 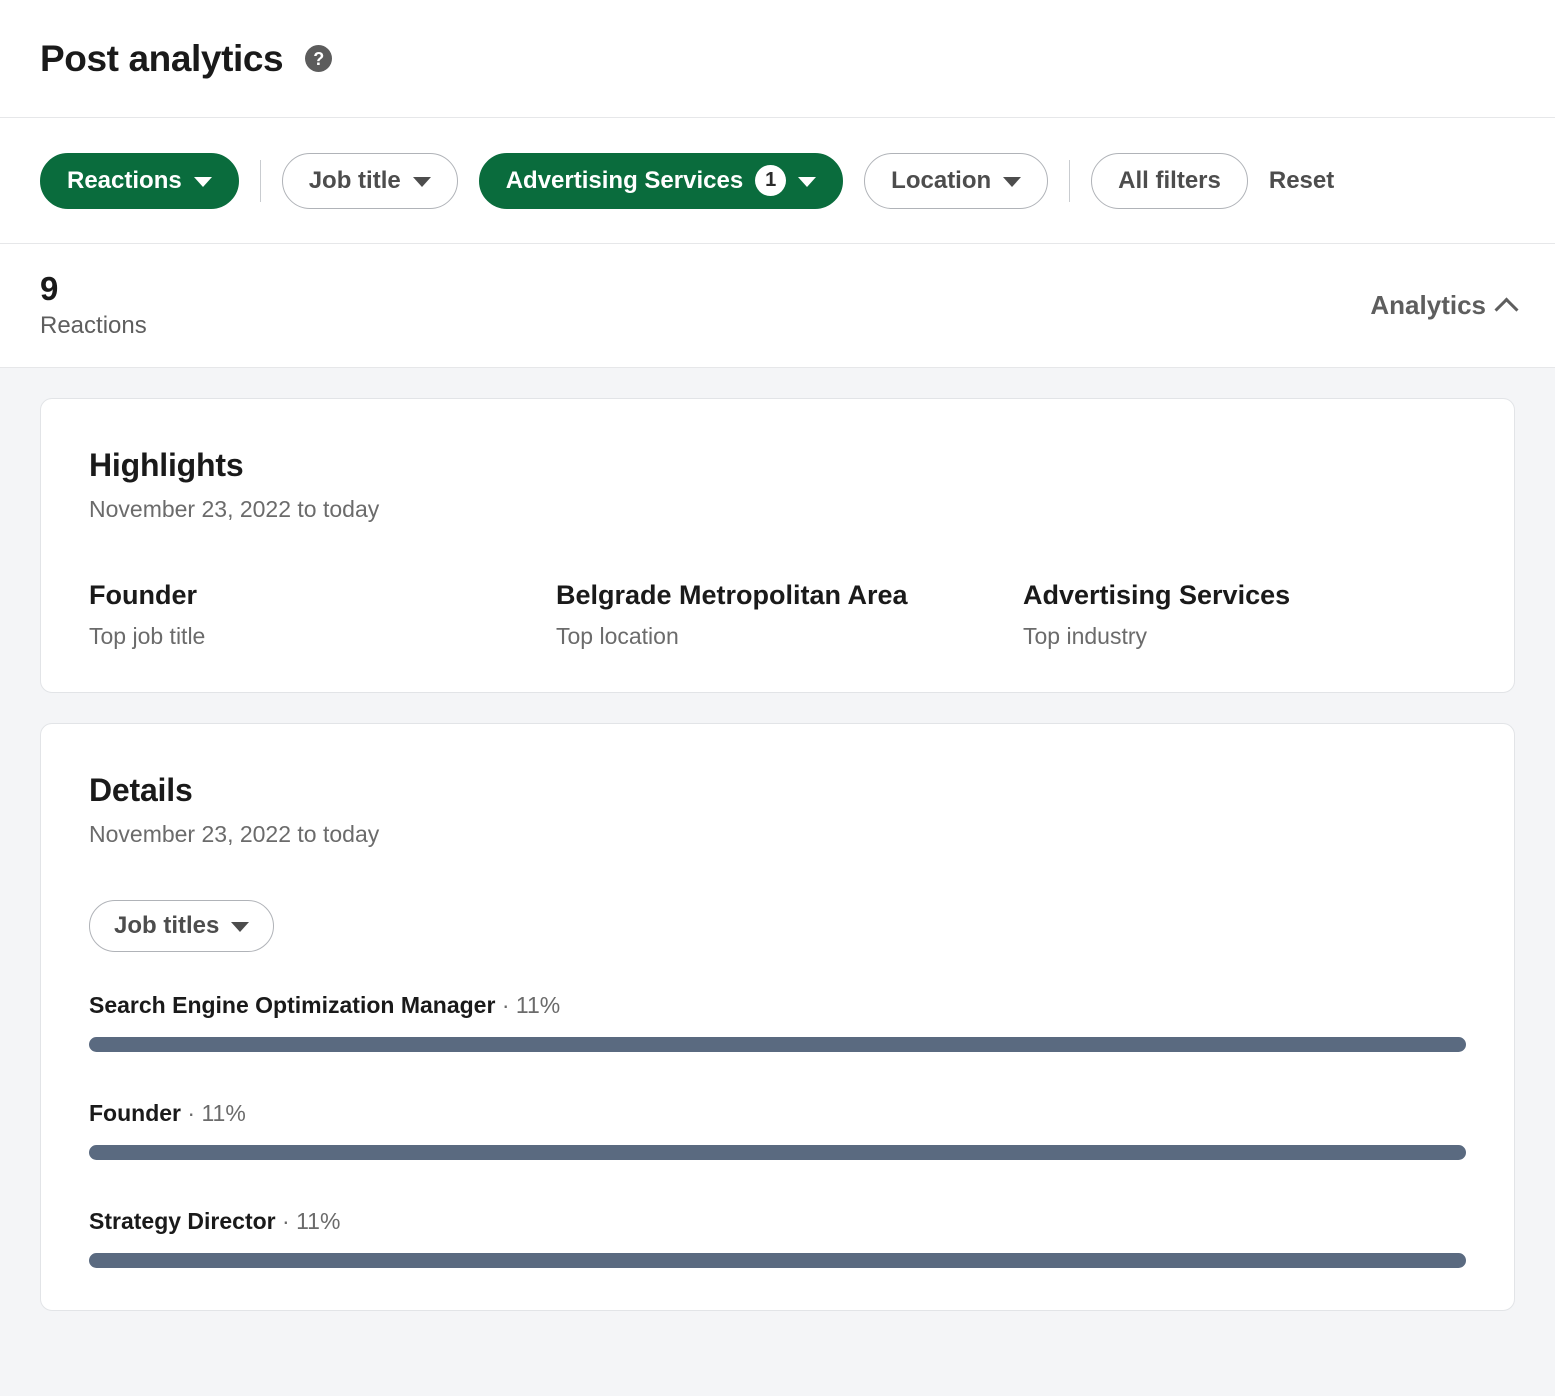 I want to click on filter-location: Location, so click(x=956, y=180).